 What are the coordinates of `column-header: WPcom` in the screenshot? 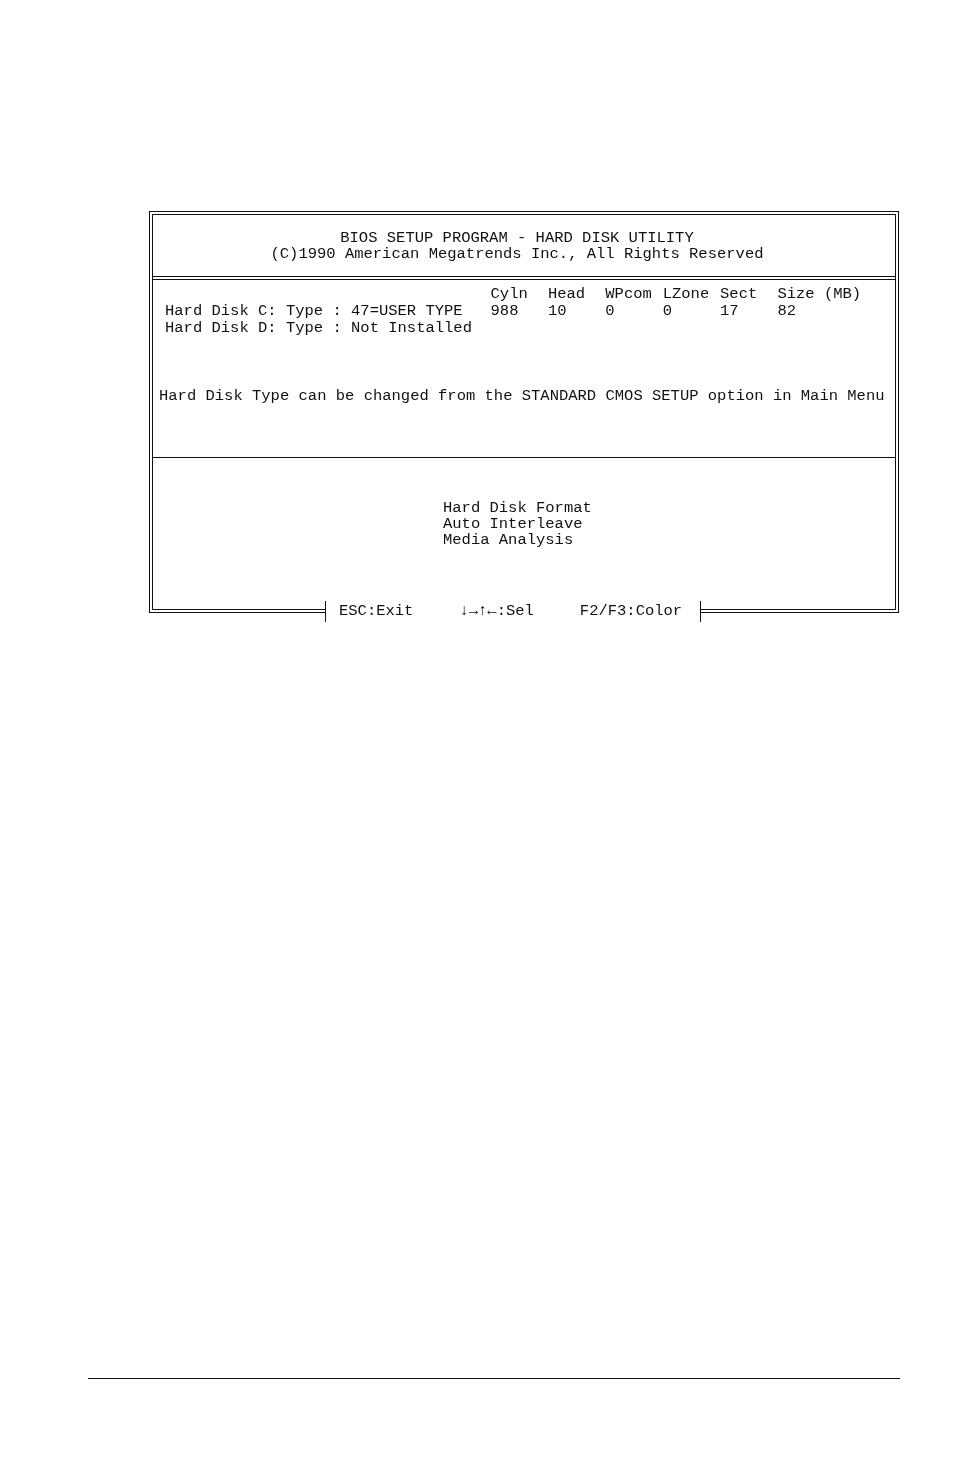 It's located at (629, 294).